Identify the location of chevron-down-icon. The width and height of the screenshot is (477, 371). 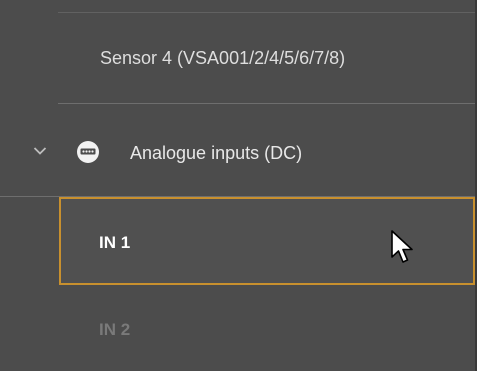
(40, 151).